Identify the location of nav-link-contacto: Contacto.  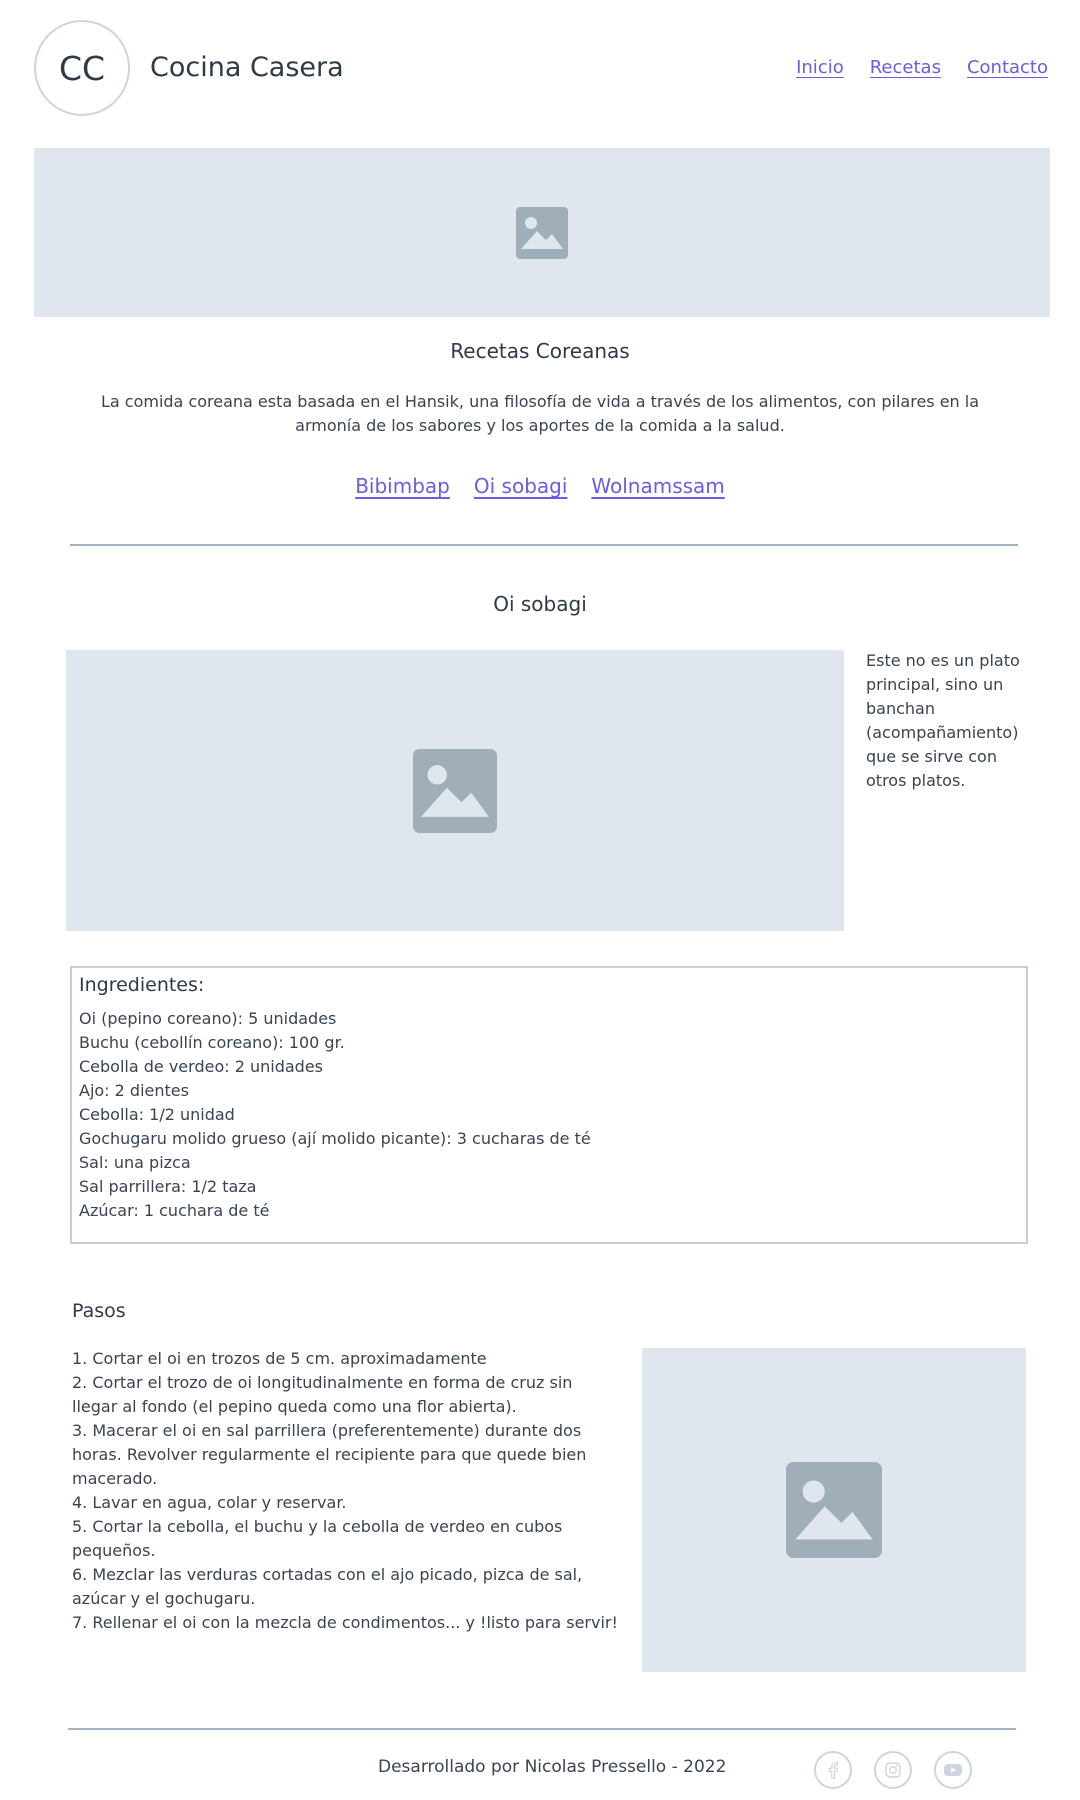
(1007, 67).